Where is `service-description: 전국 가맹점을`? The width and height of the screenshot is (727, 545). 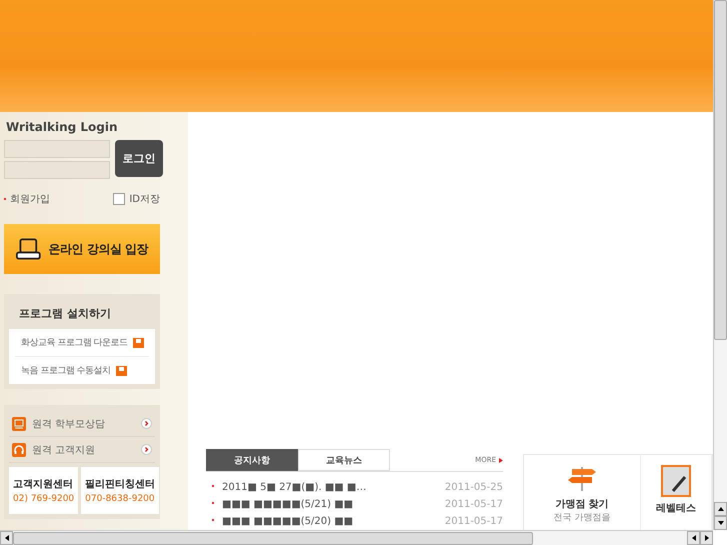 service-description: 전국 가맹점을 is located at coordinates (582, 518).